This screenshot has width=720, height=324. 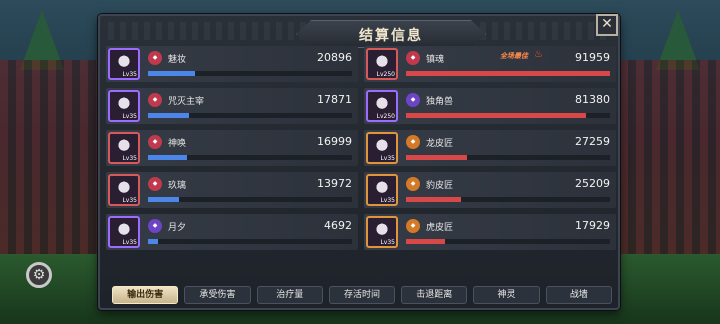 What do you see at coordinates (592, 225) in the screenshot?
I see `damage-value: 17929` at bounding box center [592, 225].